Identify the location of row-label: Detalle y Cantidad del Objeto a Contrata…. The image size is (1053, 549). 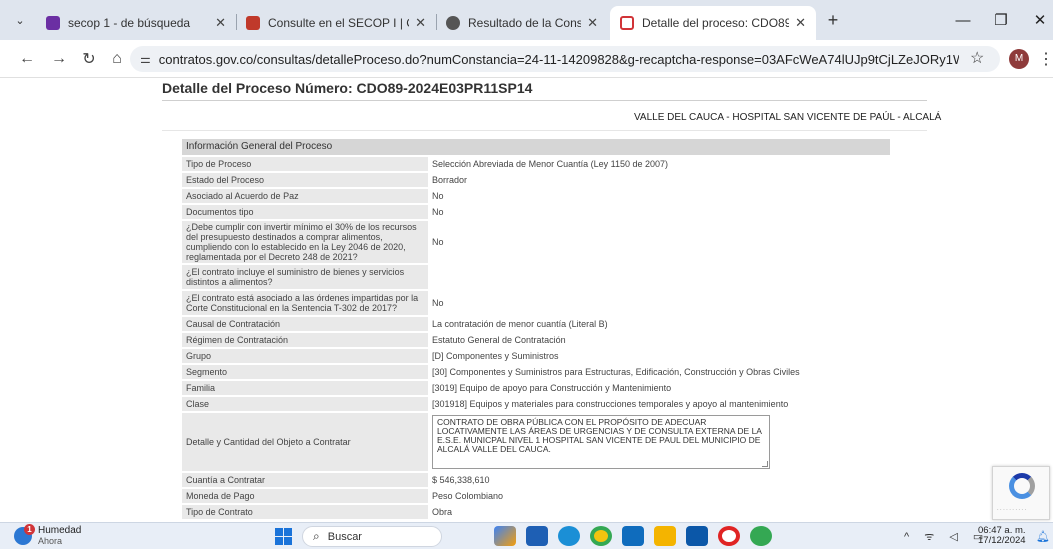
(305, 442).